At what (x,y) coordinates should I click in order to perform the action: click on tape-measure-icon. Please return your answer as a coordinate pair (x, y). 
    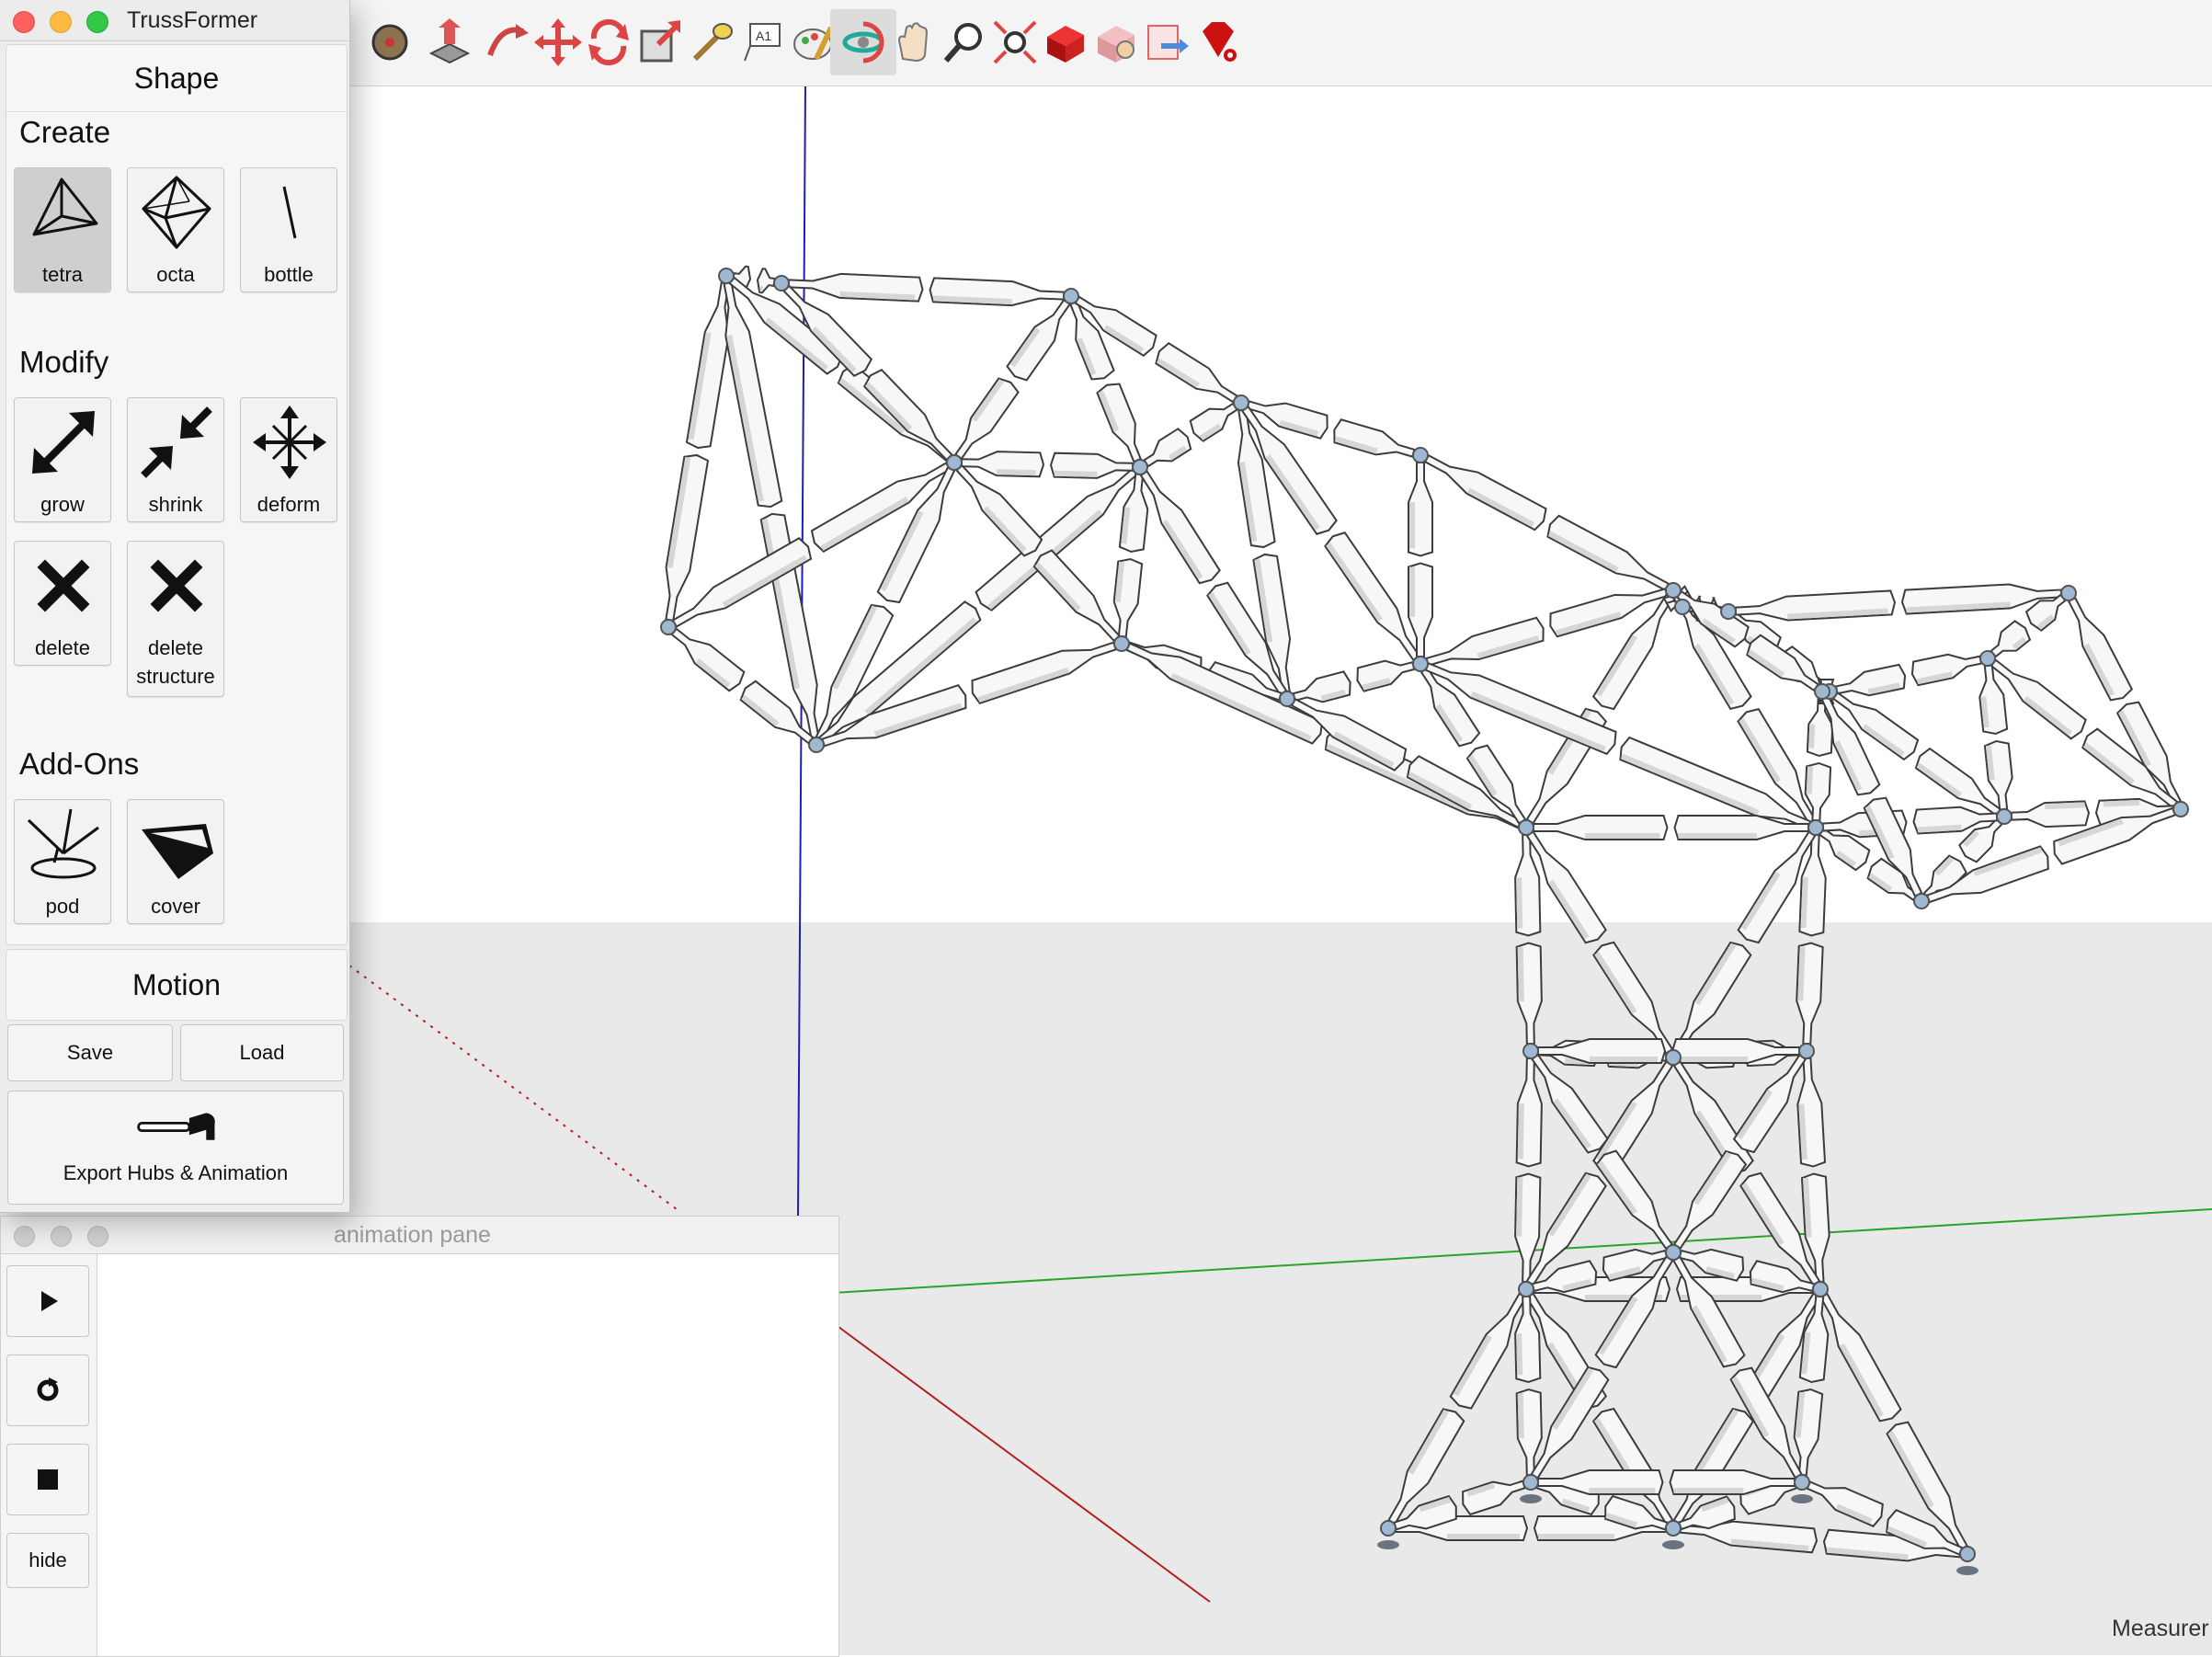
    Looking at the image, I should click on (389, 42).